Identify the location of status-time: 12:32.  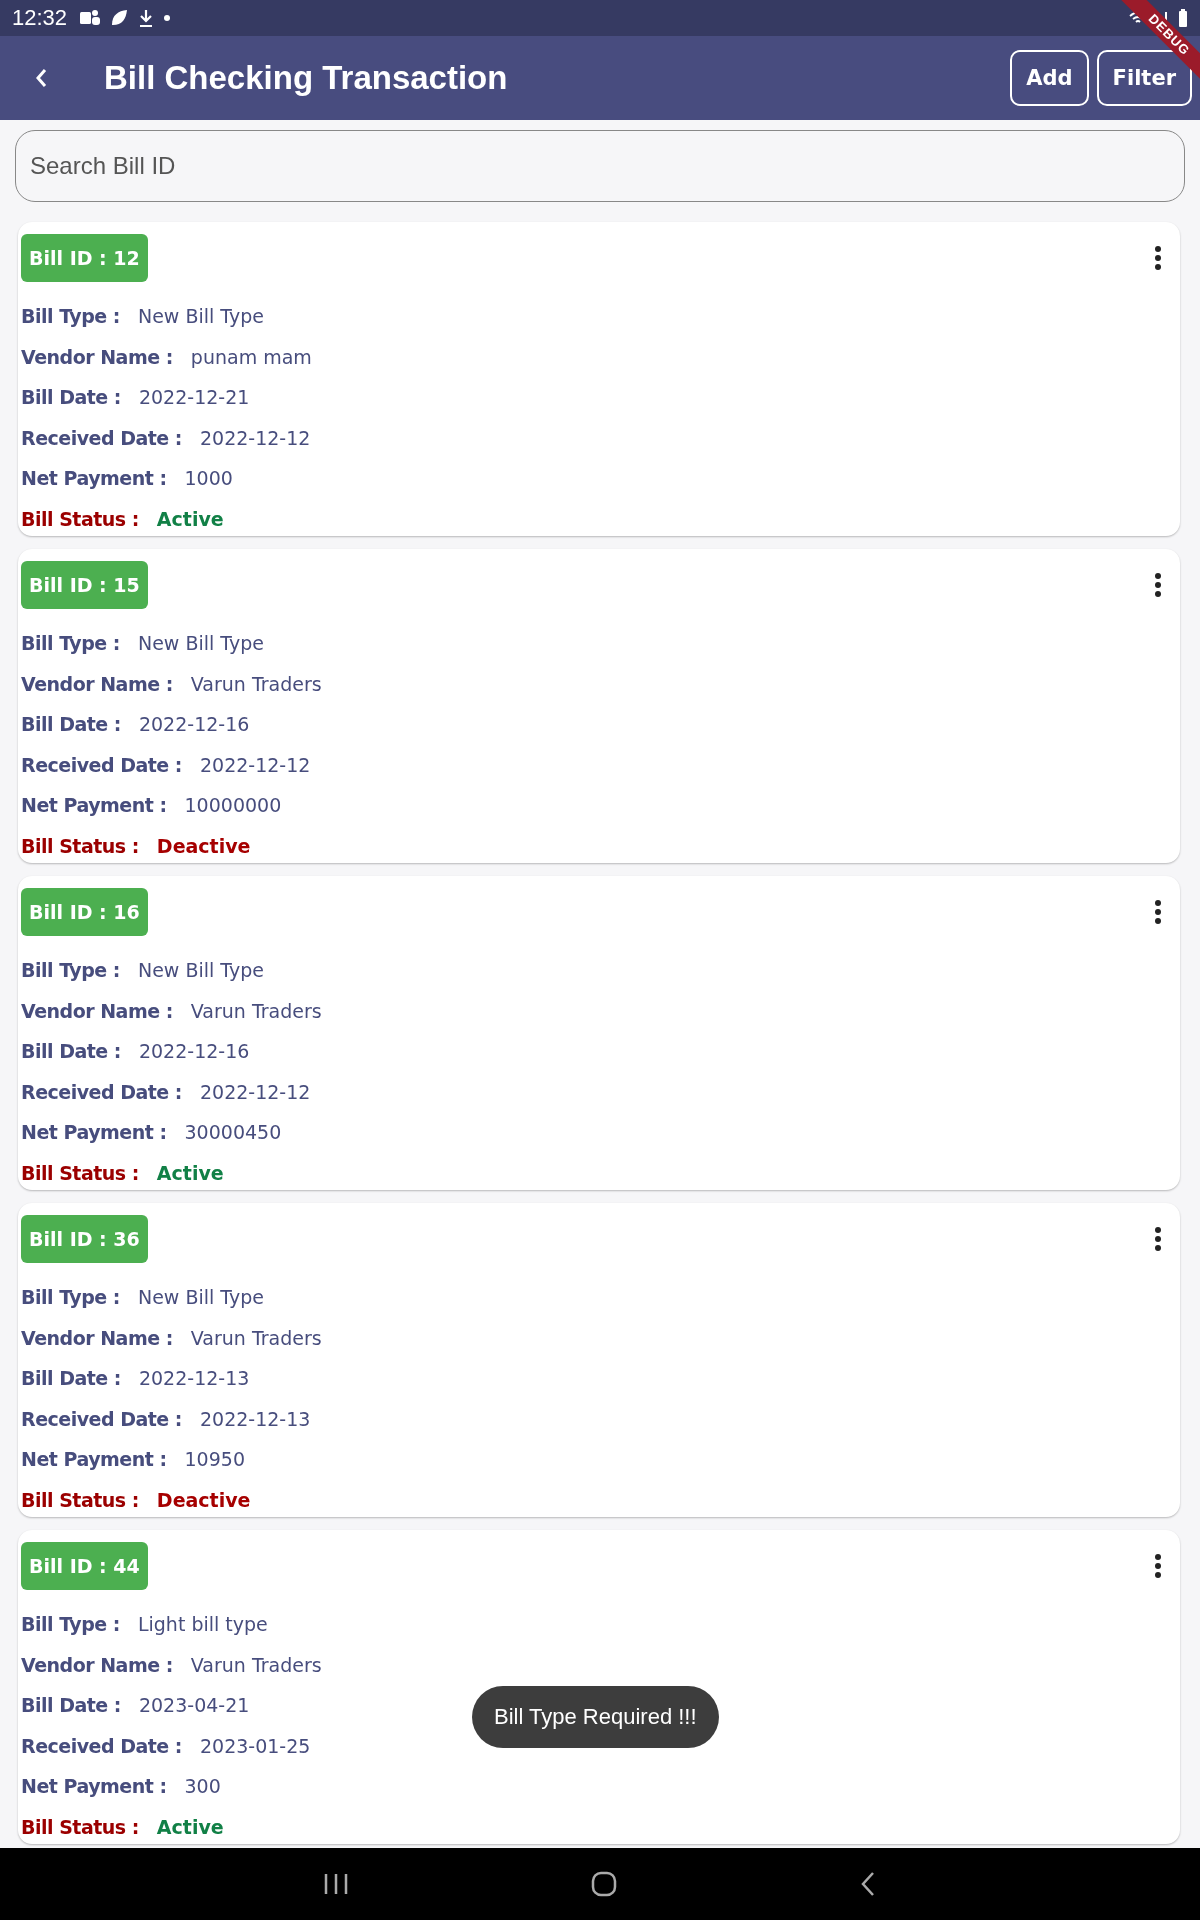
(40, 18).